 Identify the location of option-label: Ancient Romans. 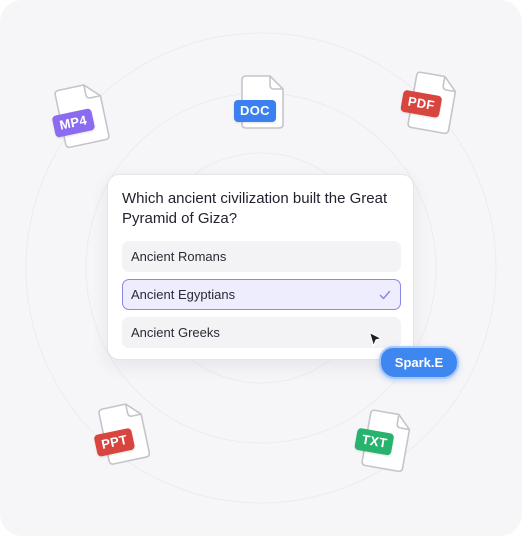
(179, 256).